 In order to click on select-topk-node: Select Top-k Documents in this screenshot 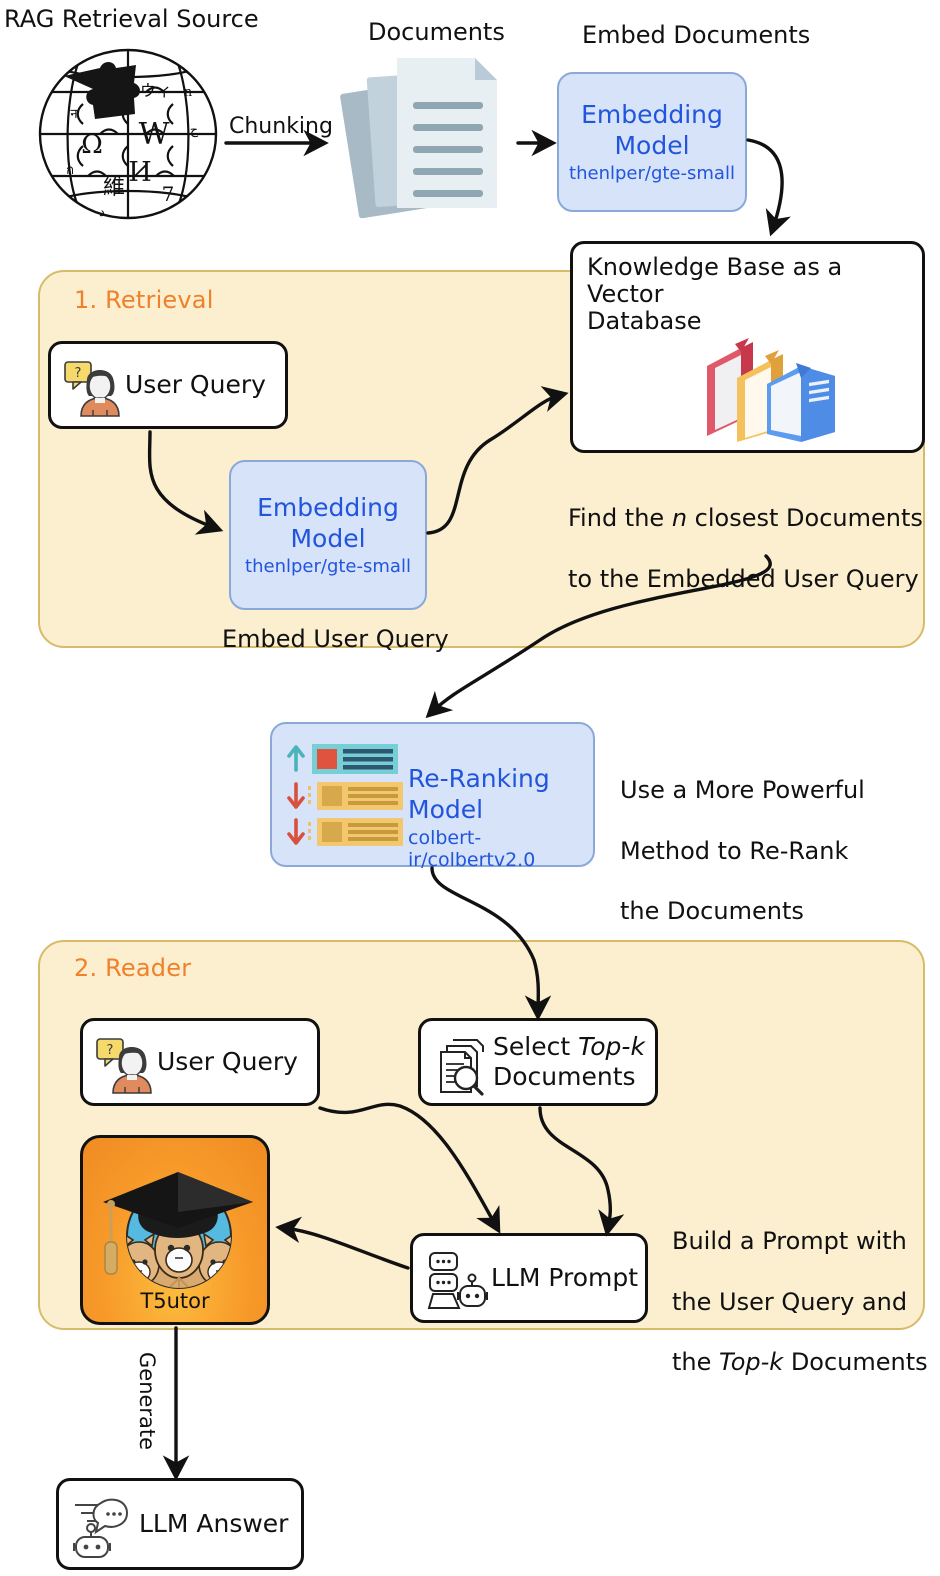, I will do `click(538, 1062)`.